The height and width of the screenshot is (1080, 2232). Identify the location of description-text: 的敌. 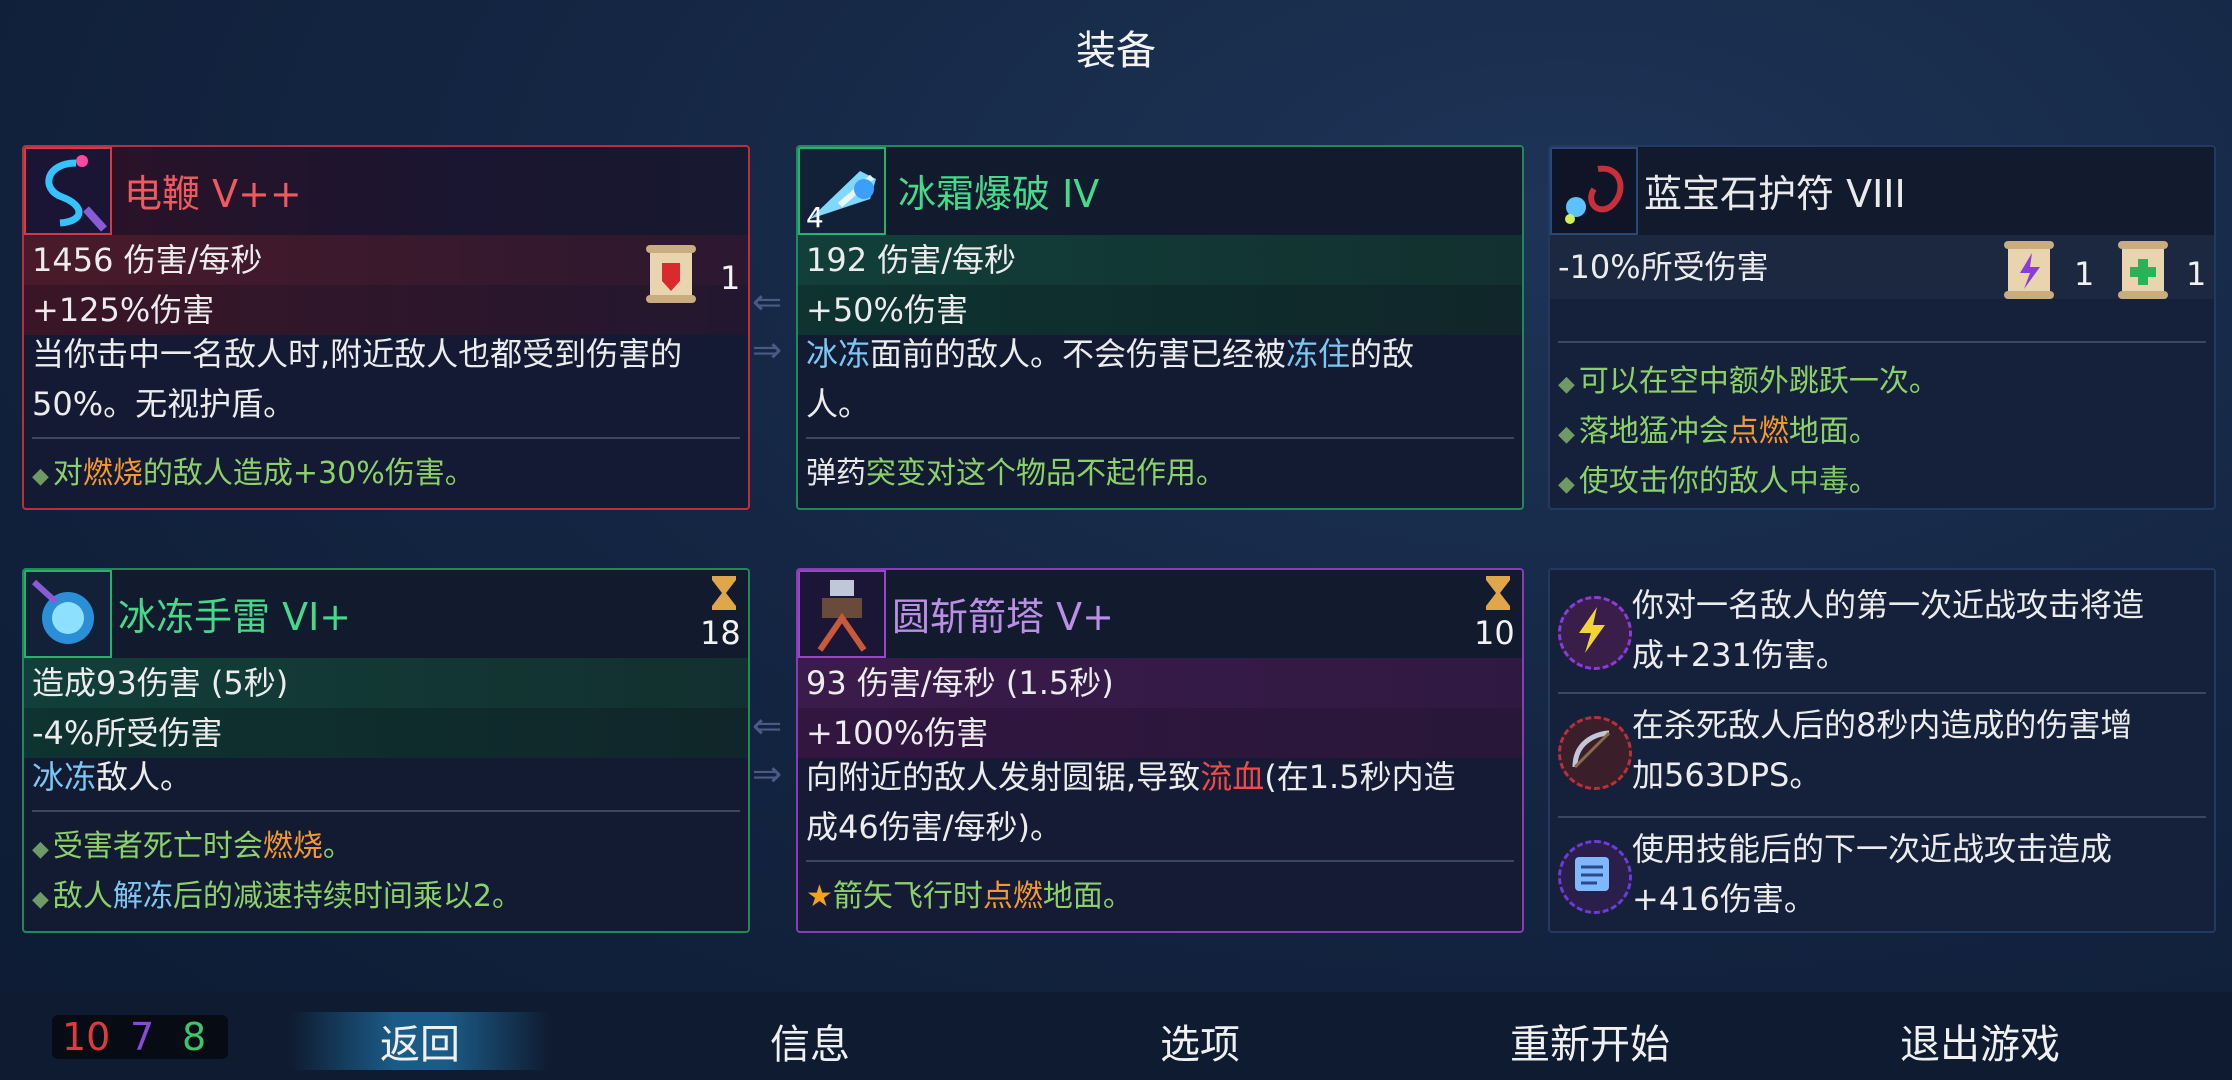
(1382, 354).